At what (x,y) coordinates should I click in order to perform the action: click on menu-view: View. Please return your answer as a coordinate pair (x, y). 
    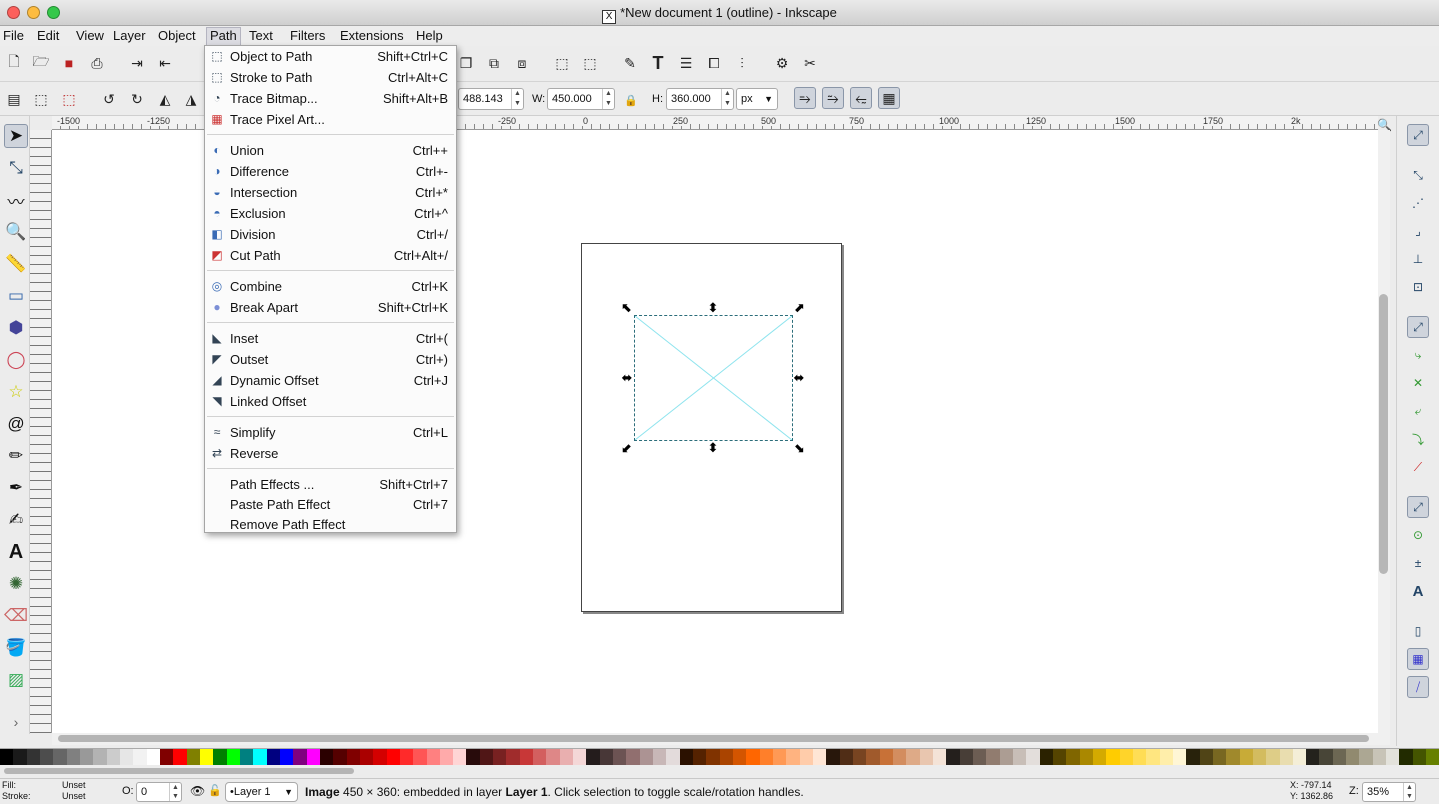
    Looking at the image, I should click on (90, 36).